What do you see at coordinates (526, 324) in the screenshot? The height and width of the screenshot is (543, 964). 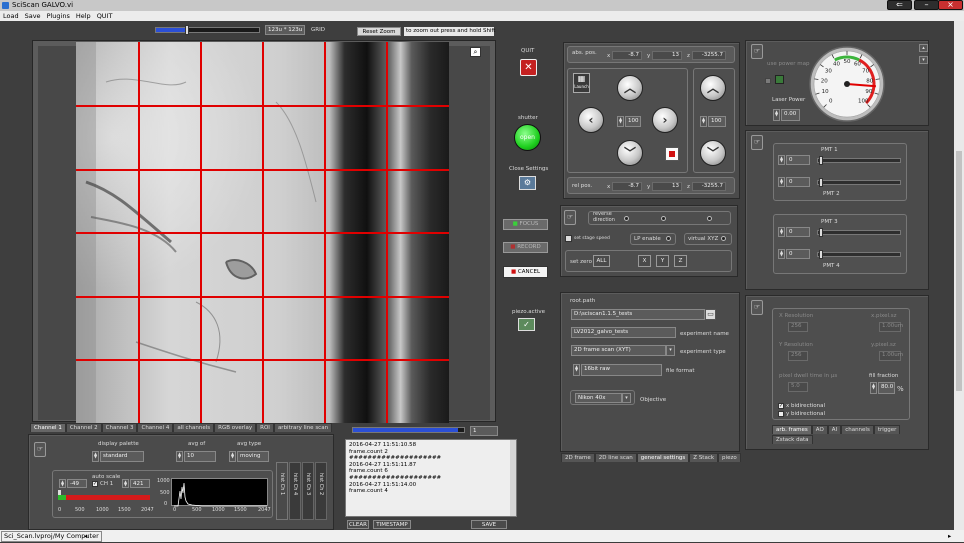 I see `piezo-active-checkbox: ✓` at bounding box center [526, 324].